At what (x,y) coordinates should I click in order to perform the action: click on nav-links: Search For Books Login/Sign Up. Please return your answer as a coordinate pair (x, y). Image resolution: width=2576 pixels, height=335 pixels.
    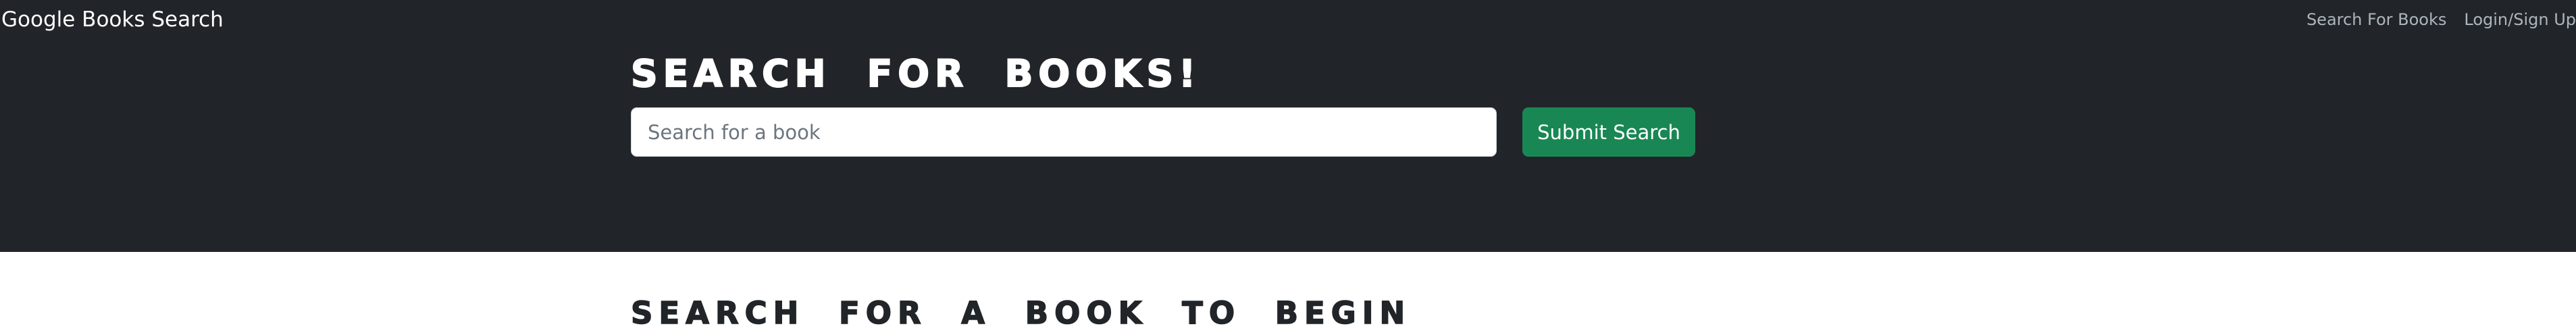
    Looking at the image, I should click on (2432, 19).